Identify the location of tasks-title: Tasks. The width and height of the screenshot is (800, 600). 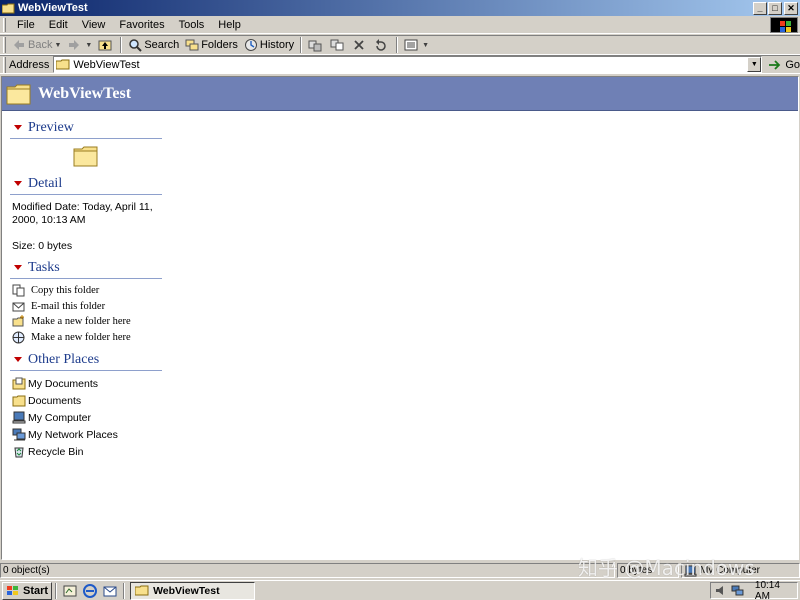
(44, 267).